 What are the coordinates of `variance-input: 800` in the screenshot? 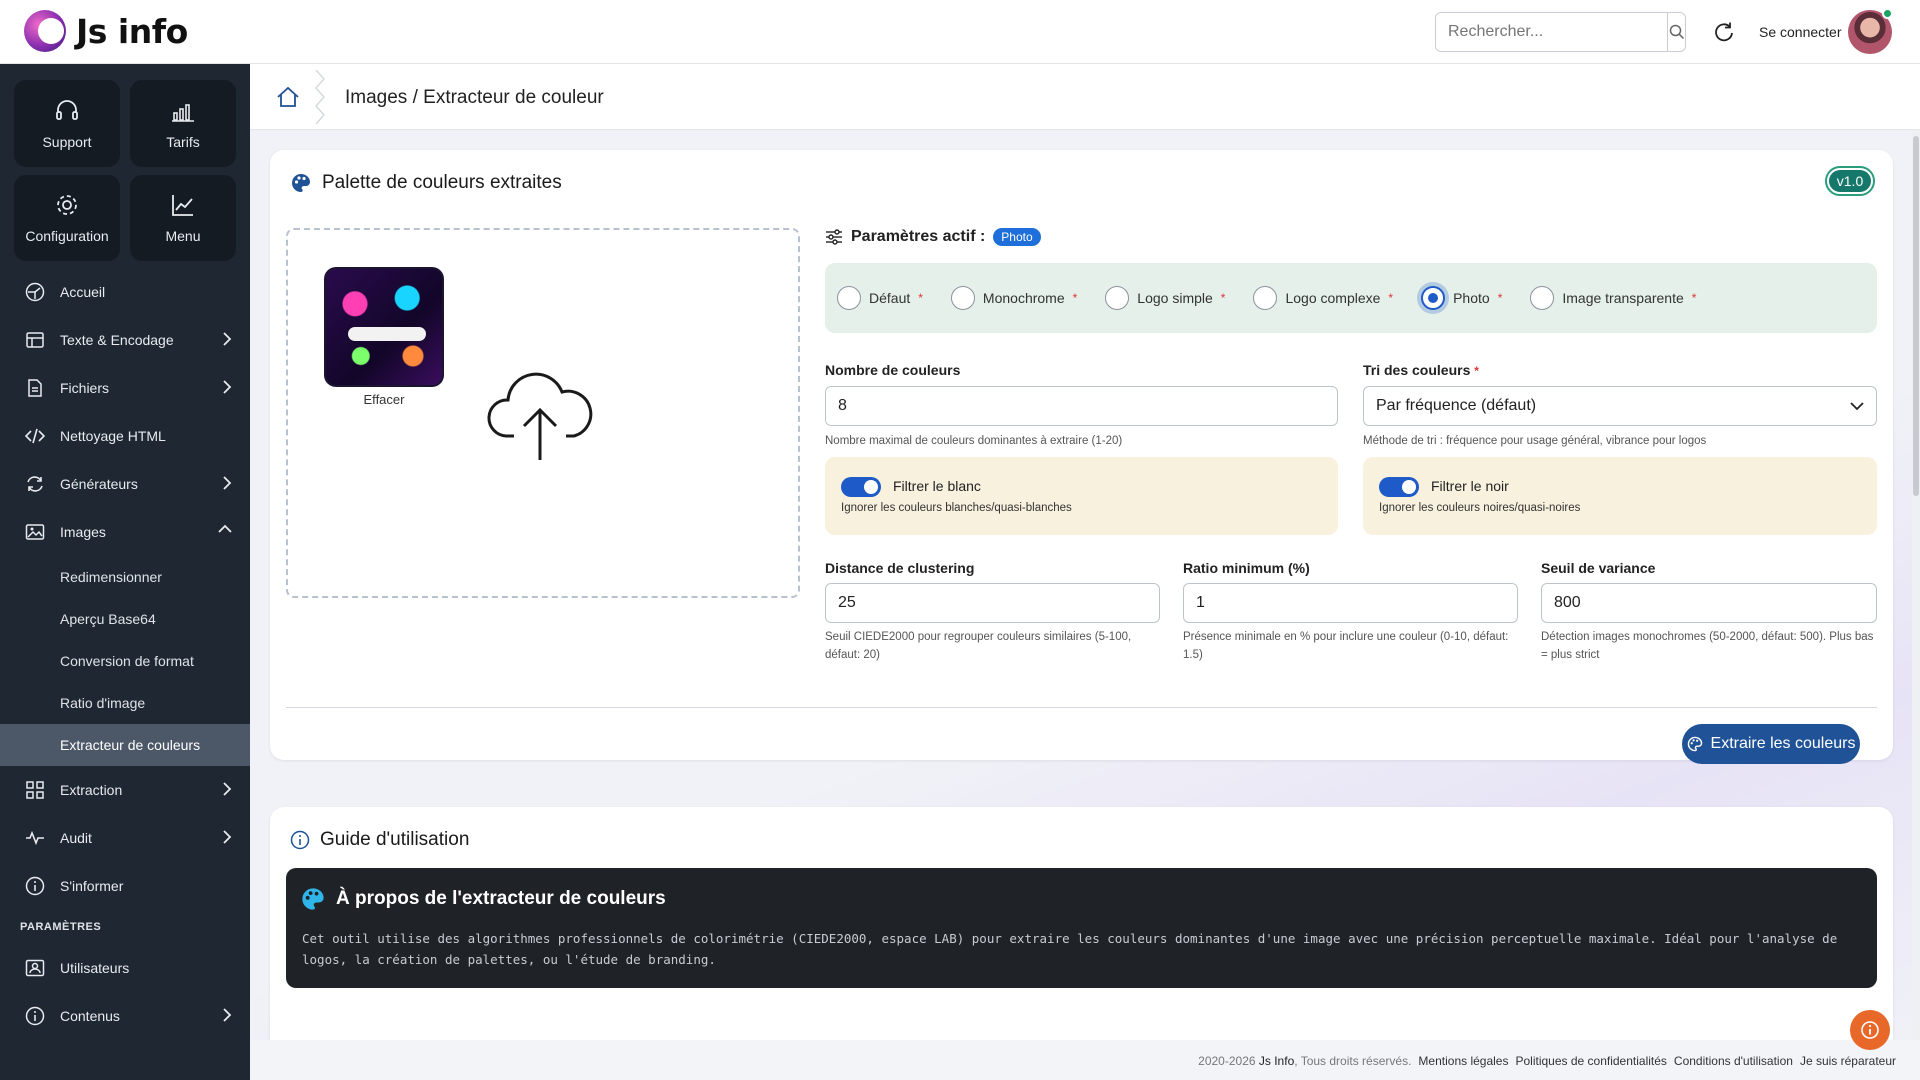 It's located at (1709, 603).